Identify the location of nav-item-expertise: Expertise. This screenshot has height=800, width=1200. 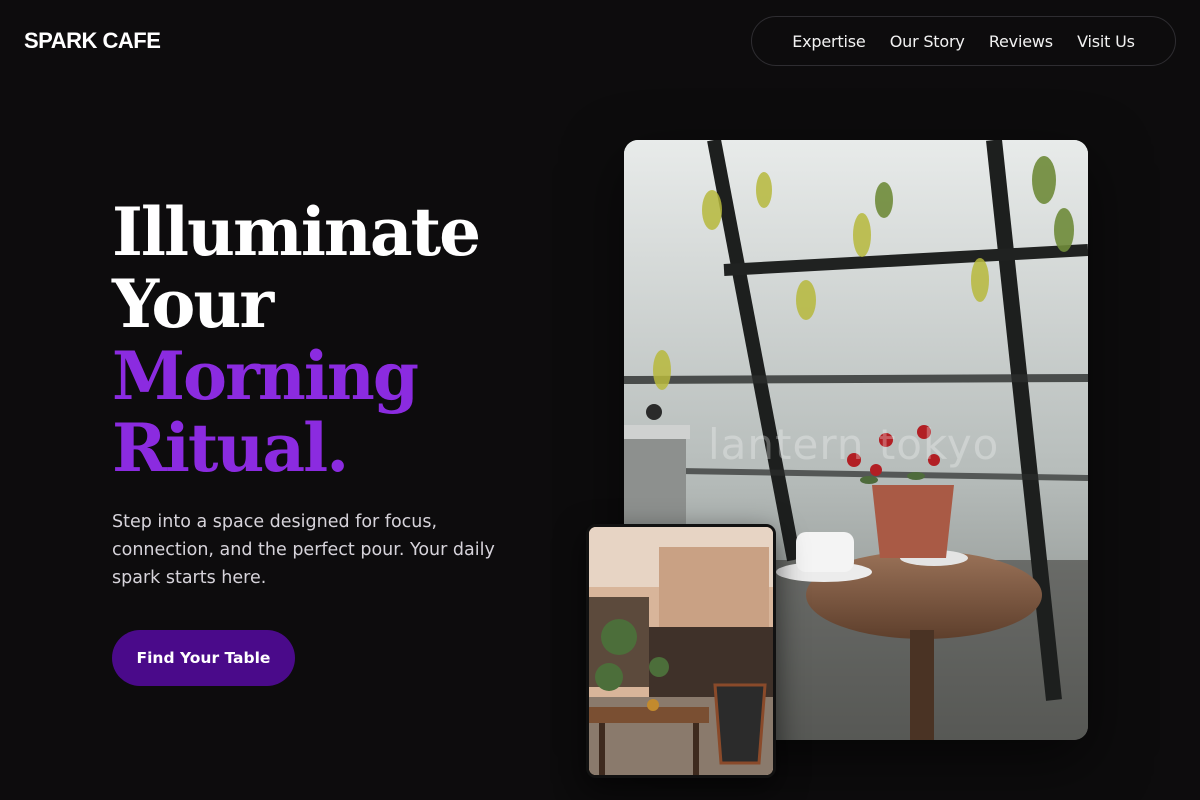
(828, 41).